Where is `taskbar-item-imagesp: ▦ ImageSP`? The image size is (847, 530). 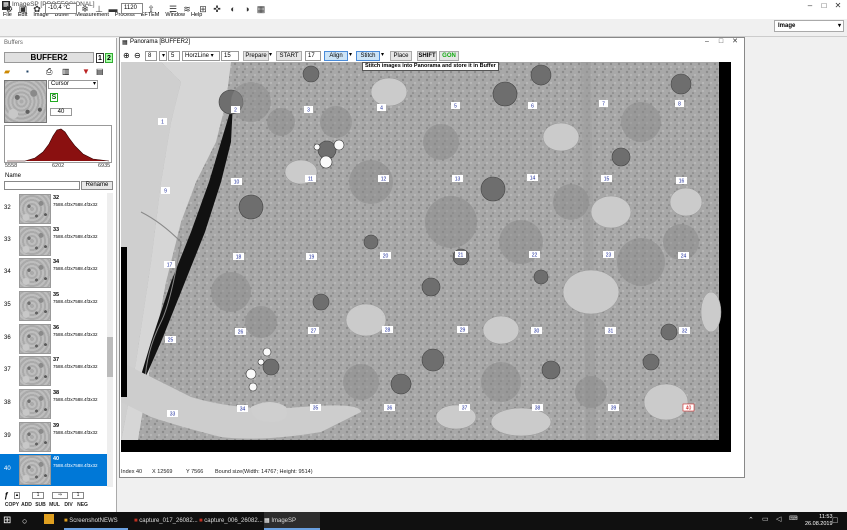
taskbar-item-imagesp: ▦ ImageSP is located at coordinates (292, 521).